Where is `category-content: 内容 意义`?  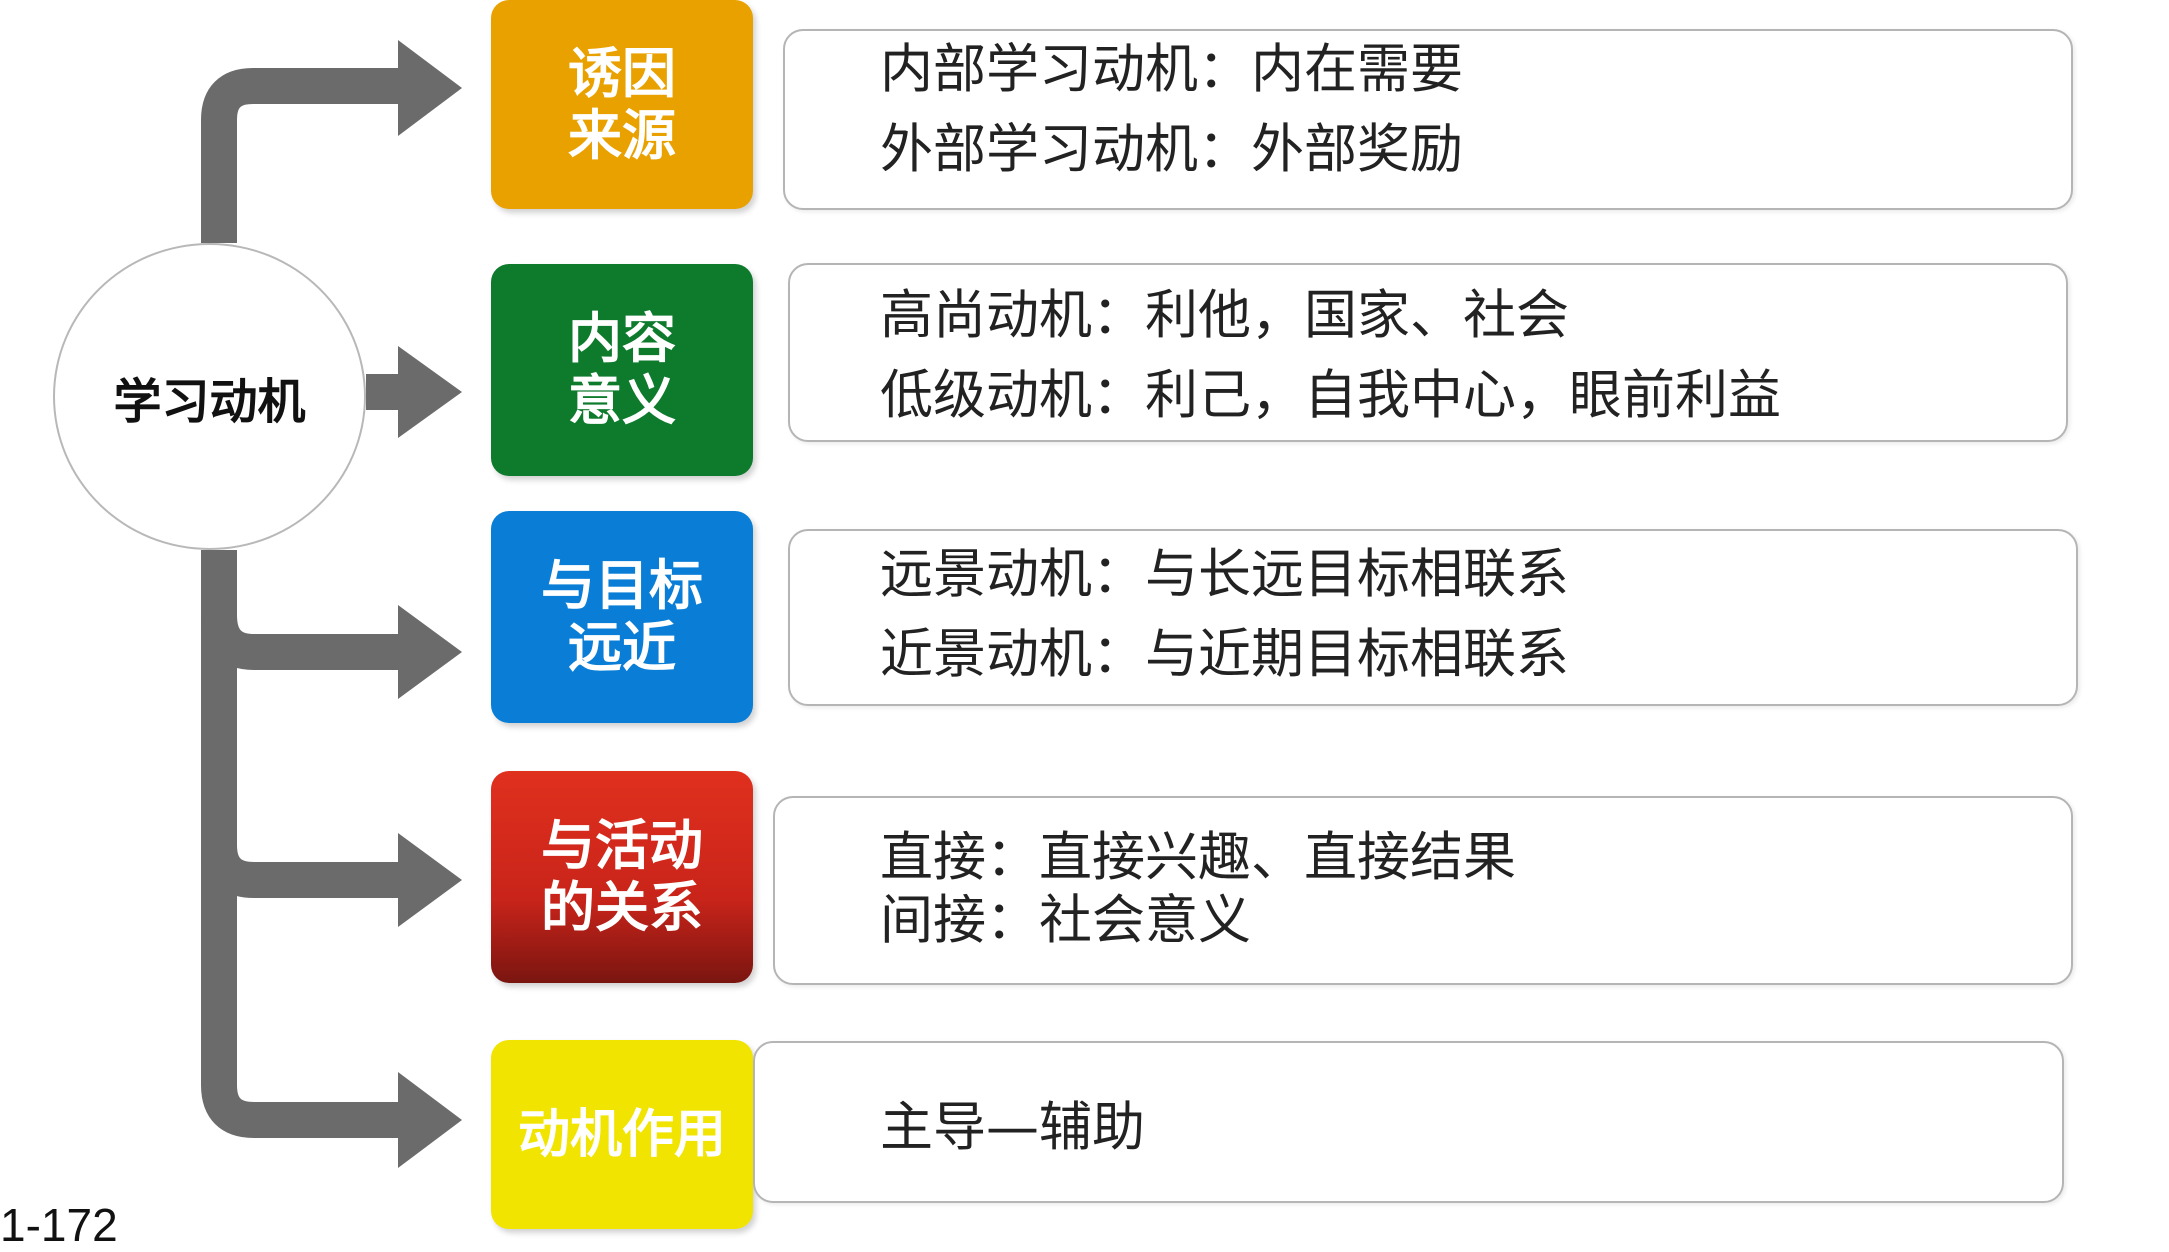
category-content: 内容 意义 is located at coordinates (622, 370).